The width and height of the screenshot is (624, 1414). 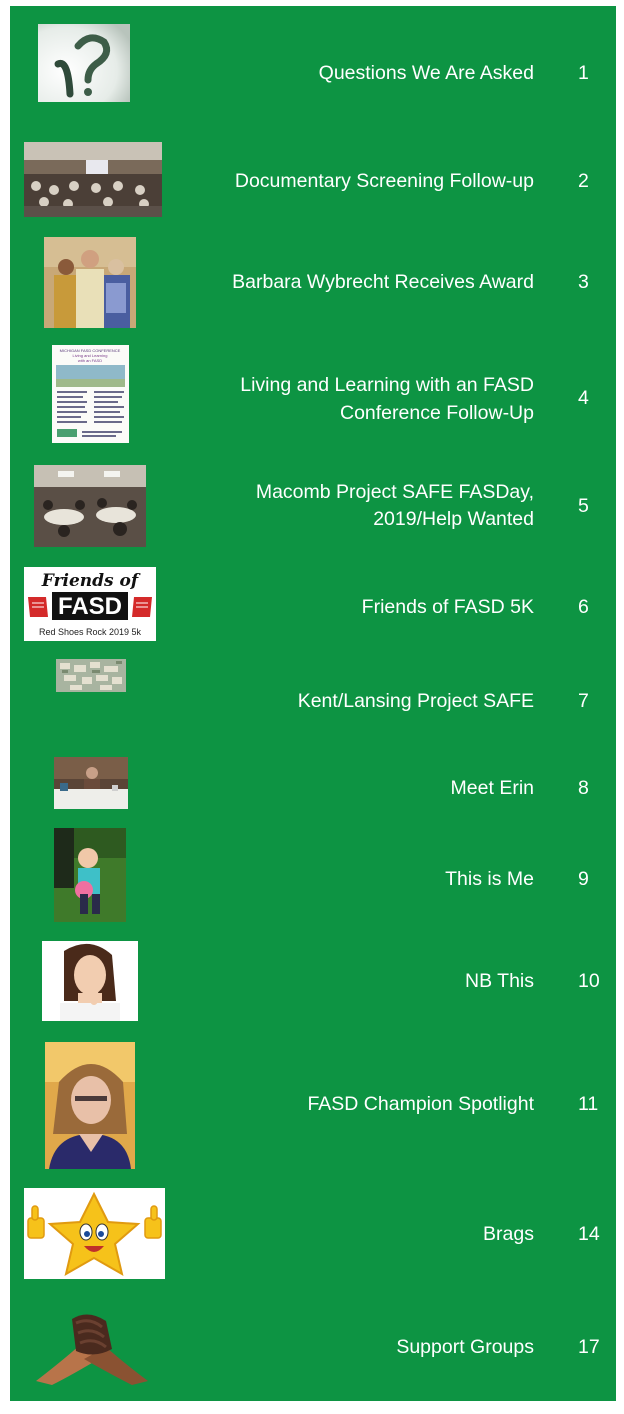 What do you see at coordinates (91, 783) in the screenshot?
I see `erin-photo` at bounding box center [91, 783].